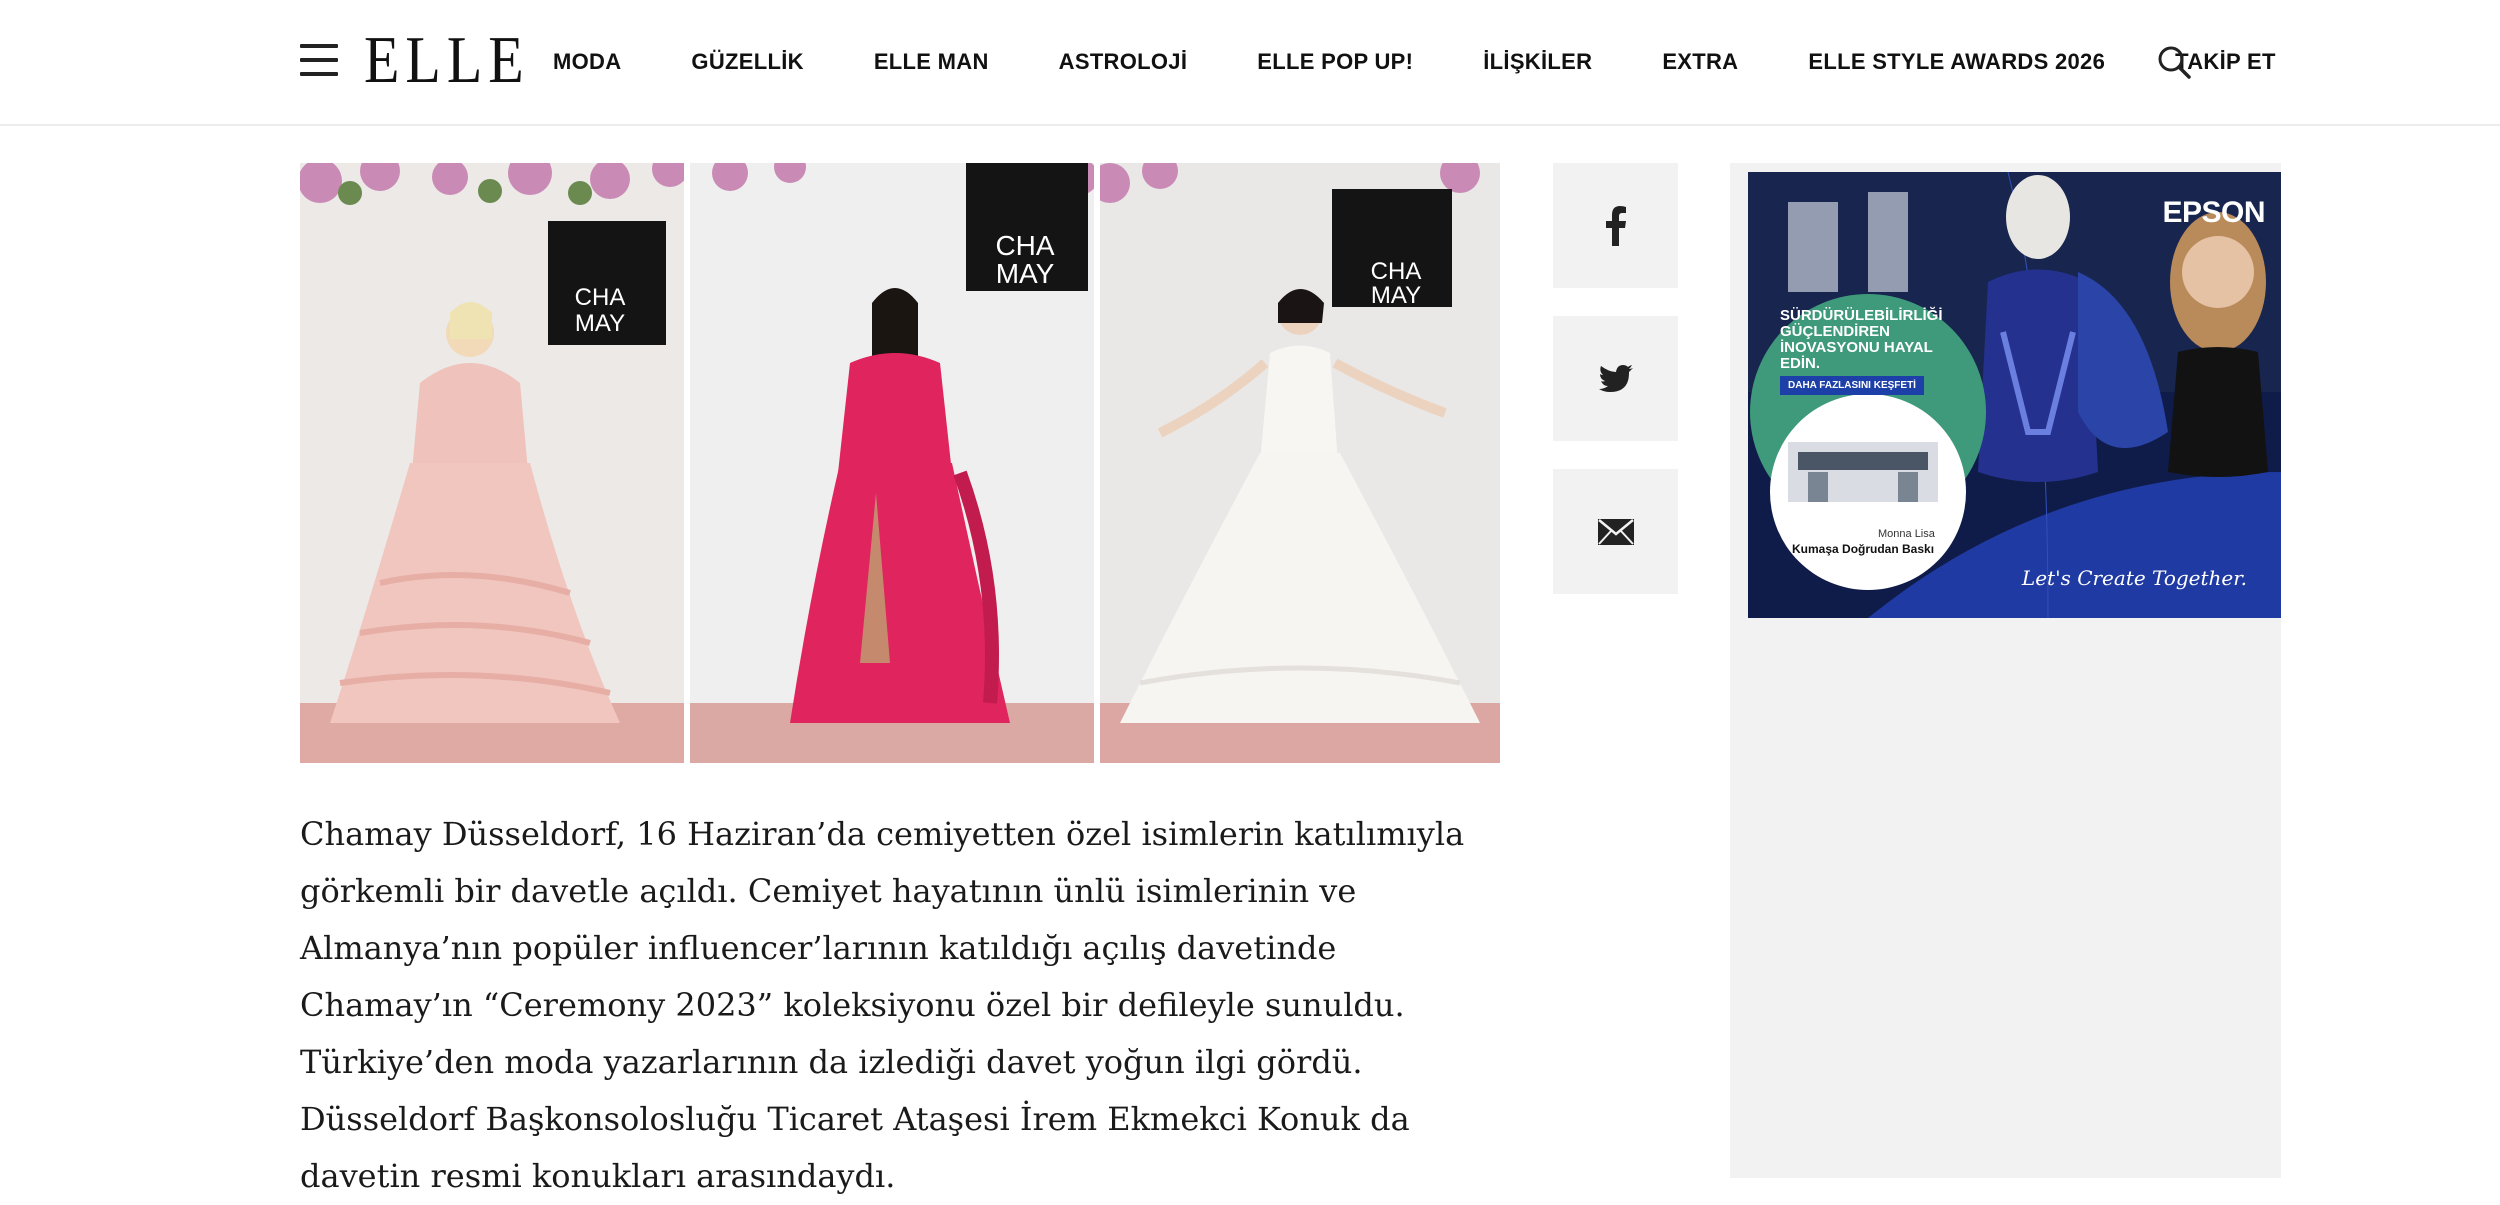 The width and height of the screenshot is (2500, 1205). I want to click on ad-product-name: Monna Lisa, so click(1906, 534).